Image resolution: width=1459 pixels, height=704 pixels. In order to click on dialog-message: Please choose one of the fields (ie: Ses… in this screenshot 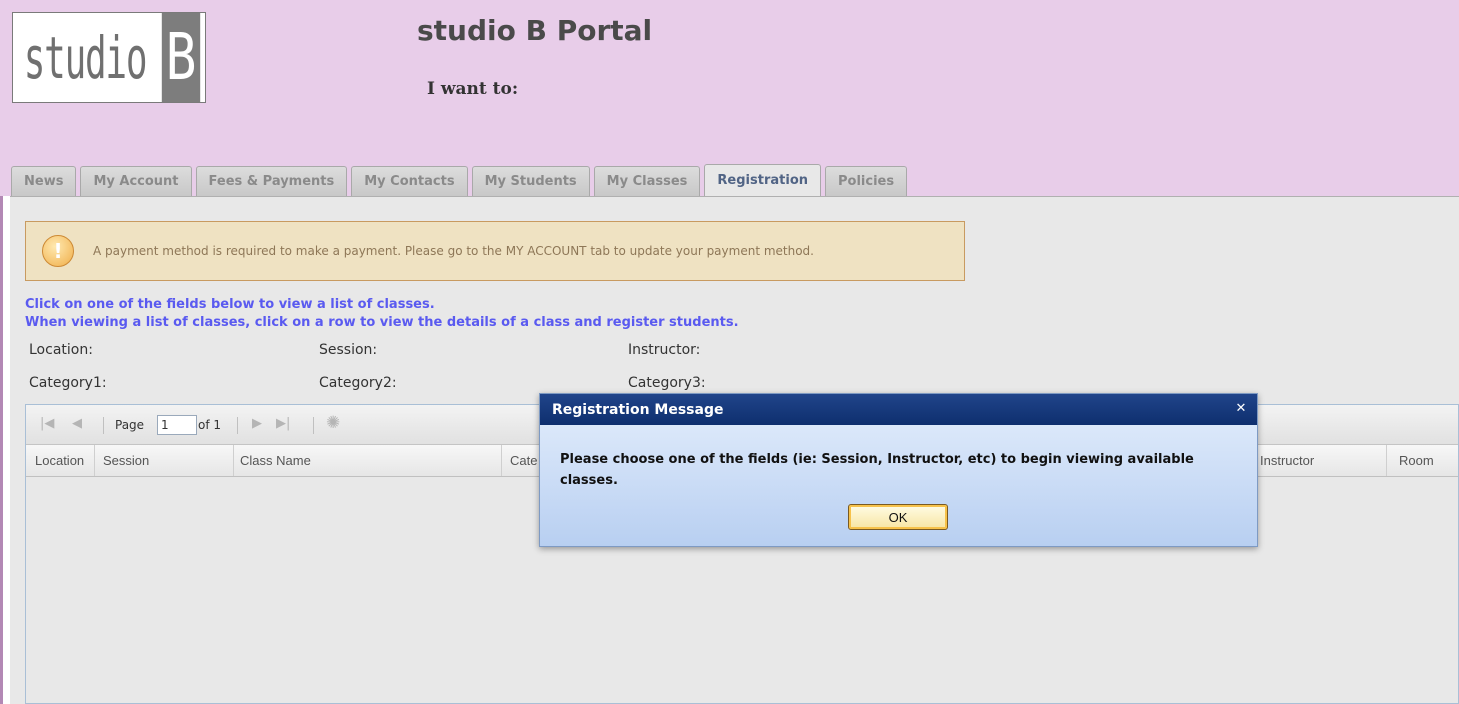, I will do `click(877, 470)`.